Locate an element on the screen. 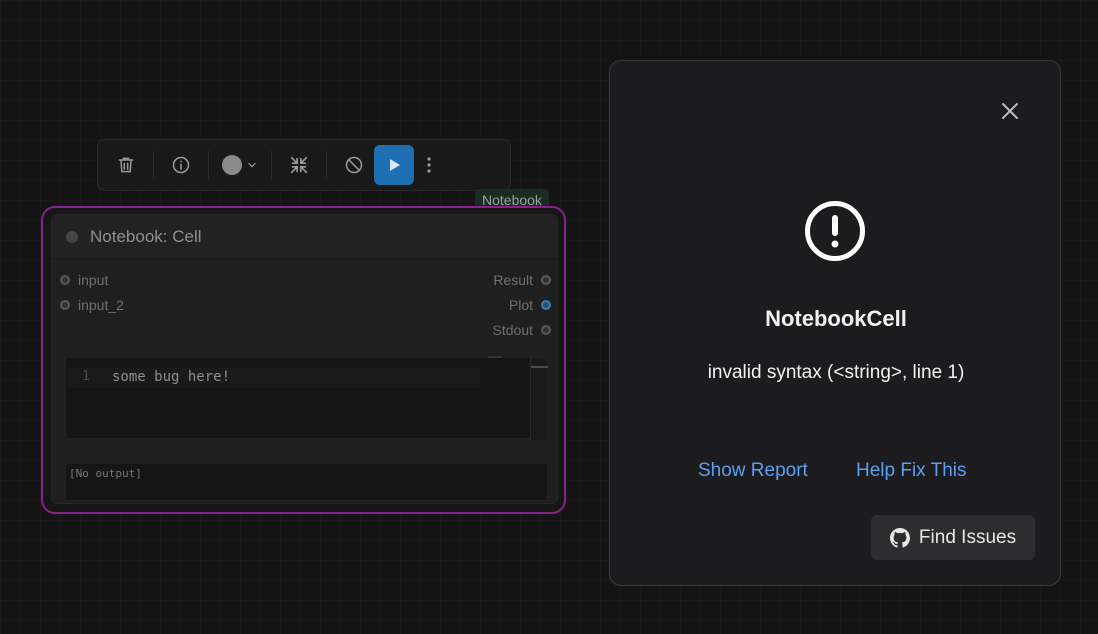  bypass-button is located at coordinates (354, 165).